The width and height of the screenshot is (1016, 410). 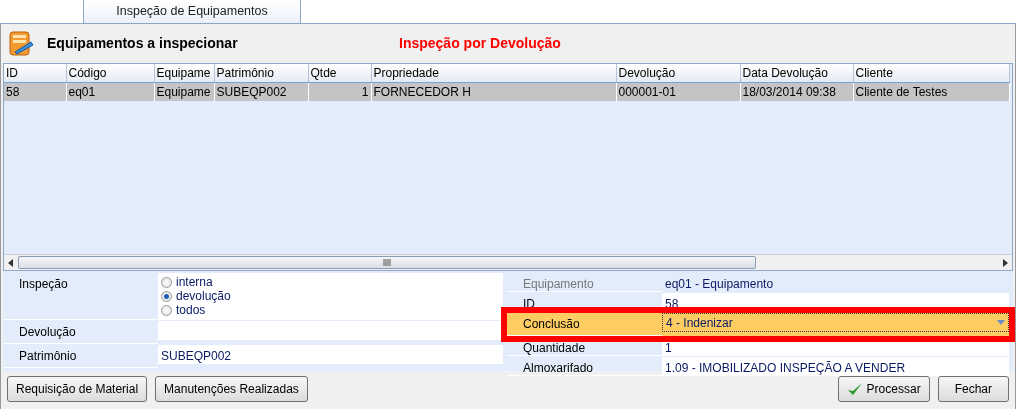 I want to click on dropdown-field: 4 - Indenizar, so click(x=835, y=322).